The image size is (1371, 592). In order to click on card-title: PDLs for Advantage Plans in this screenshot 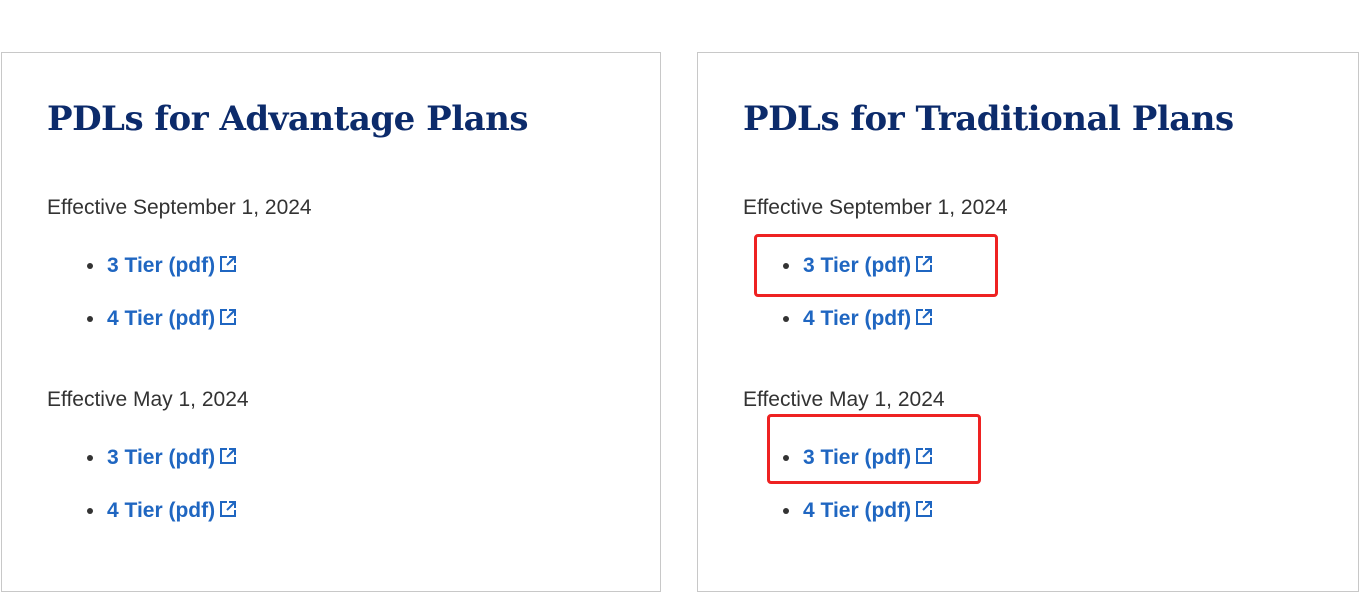, I will do `click(288, 119)`.